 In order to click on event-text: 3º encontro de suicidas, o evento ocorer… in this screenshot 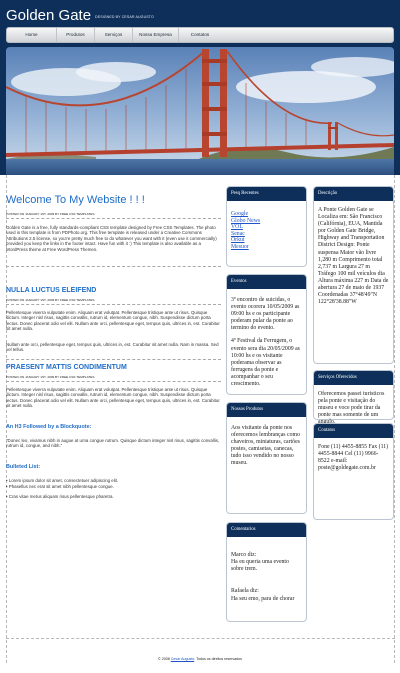, I will do `click(265, 314)`.